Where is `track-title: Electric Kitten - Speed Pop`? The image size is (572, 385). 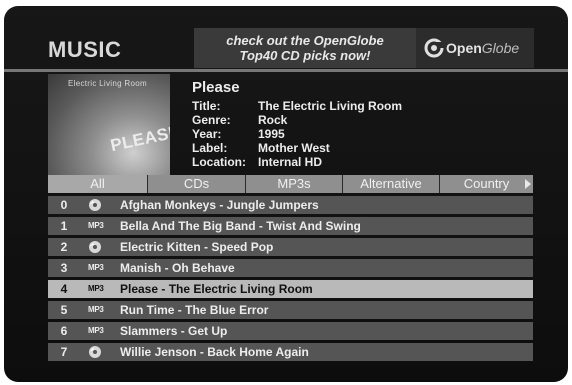 track-title: Electric Kitten - Speed Pop is located at coordinates (197, 247).